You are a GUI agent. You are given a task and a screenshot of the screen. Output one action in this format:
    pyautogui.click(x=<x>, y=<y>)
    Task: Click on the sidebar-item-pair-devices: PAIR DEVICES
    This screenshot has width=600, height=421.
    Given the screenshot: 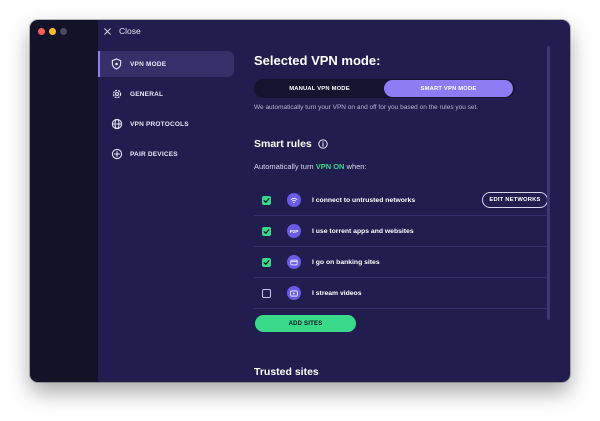 What is the action you would take?
    pyautogui.click(x=166, y=154)
    